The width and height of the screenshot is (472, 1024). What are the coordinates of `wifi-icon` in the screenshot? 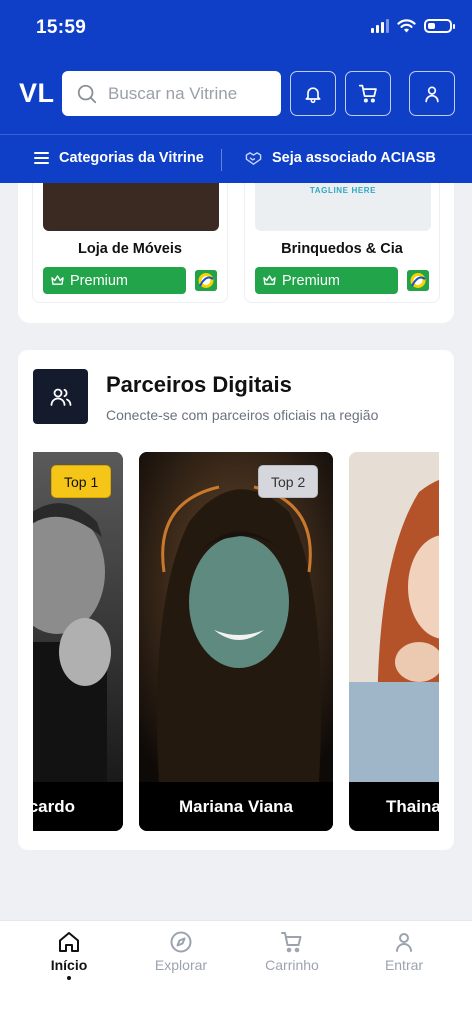 It's located at (406, 26).